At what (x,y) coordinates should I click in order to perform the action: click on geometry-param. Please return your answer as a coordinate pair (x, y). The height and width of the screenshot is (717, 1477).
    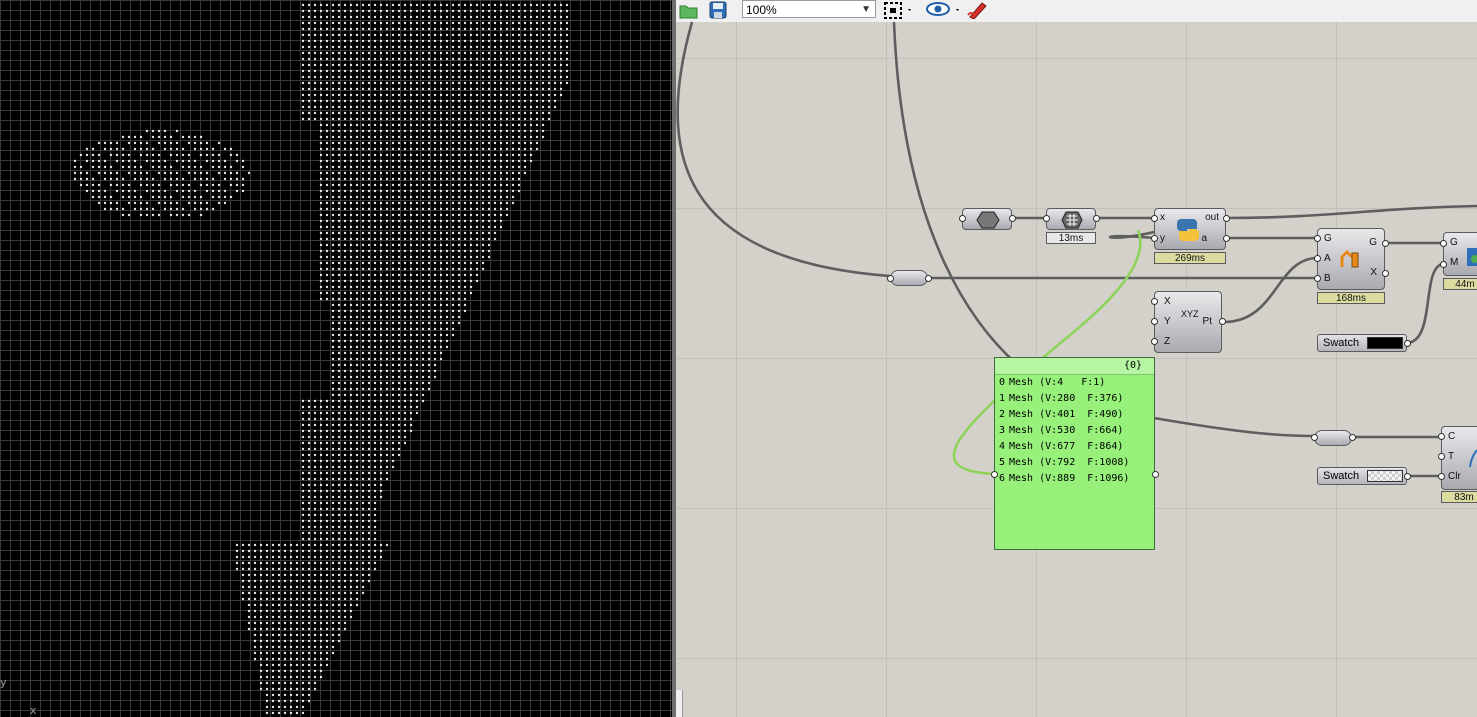
    Looking at the image, I should click on (987, 219).